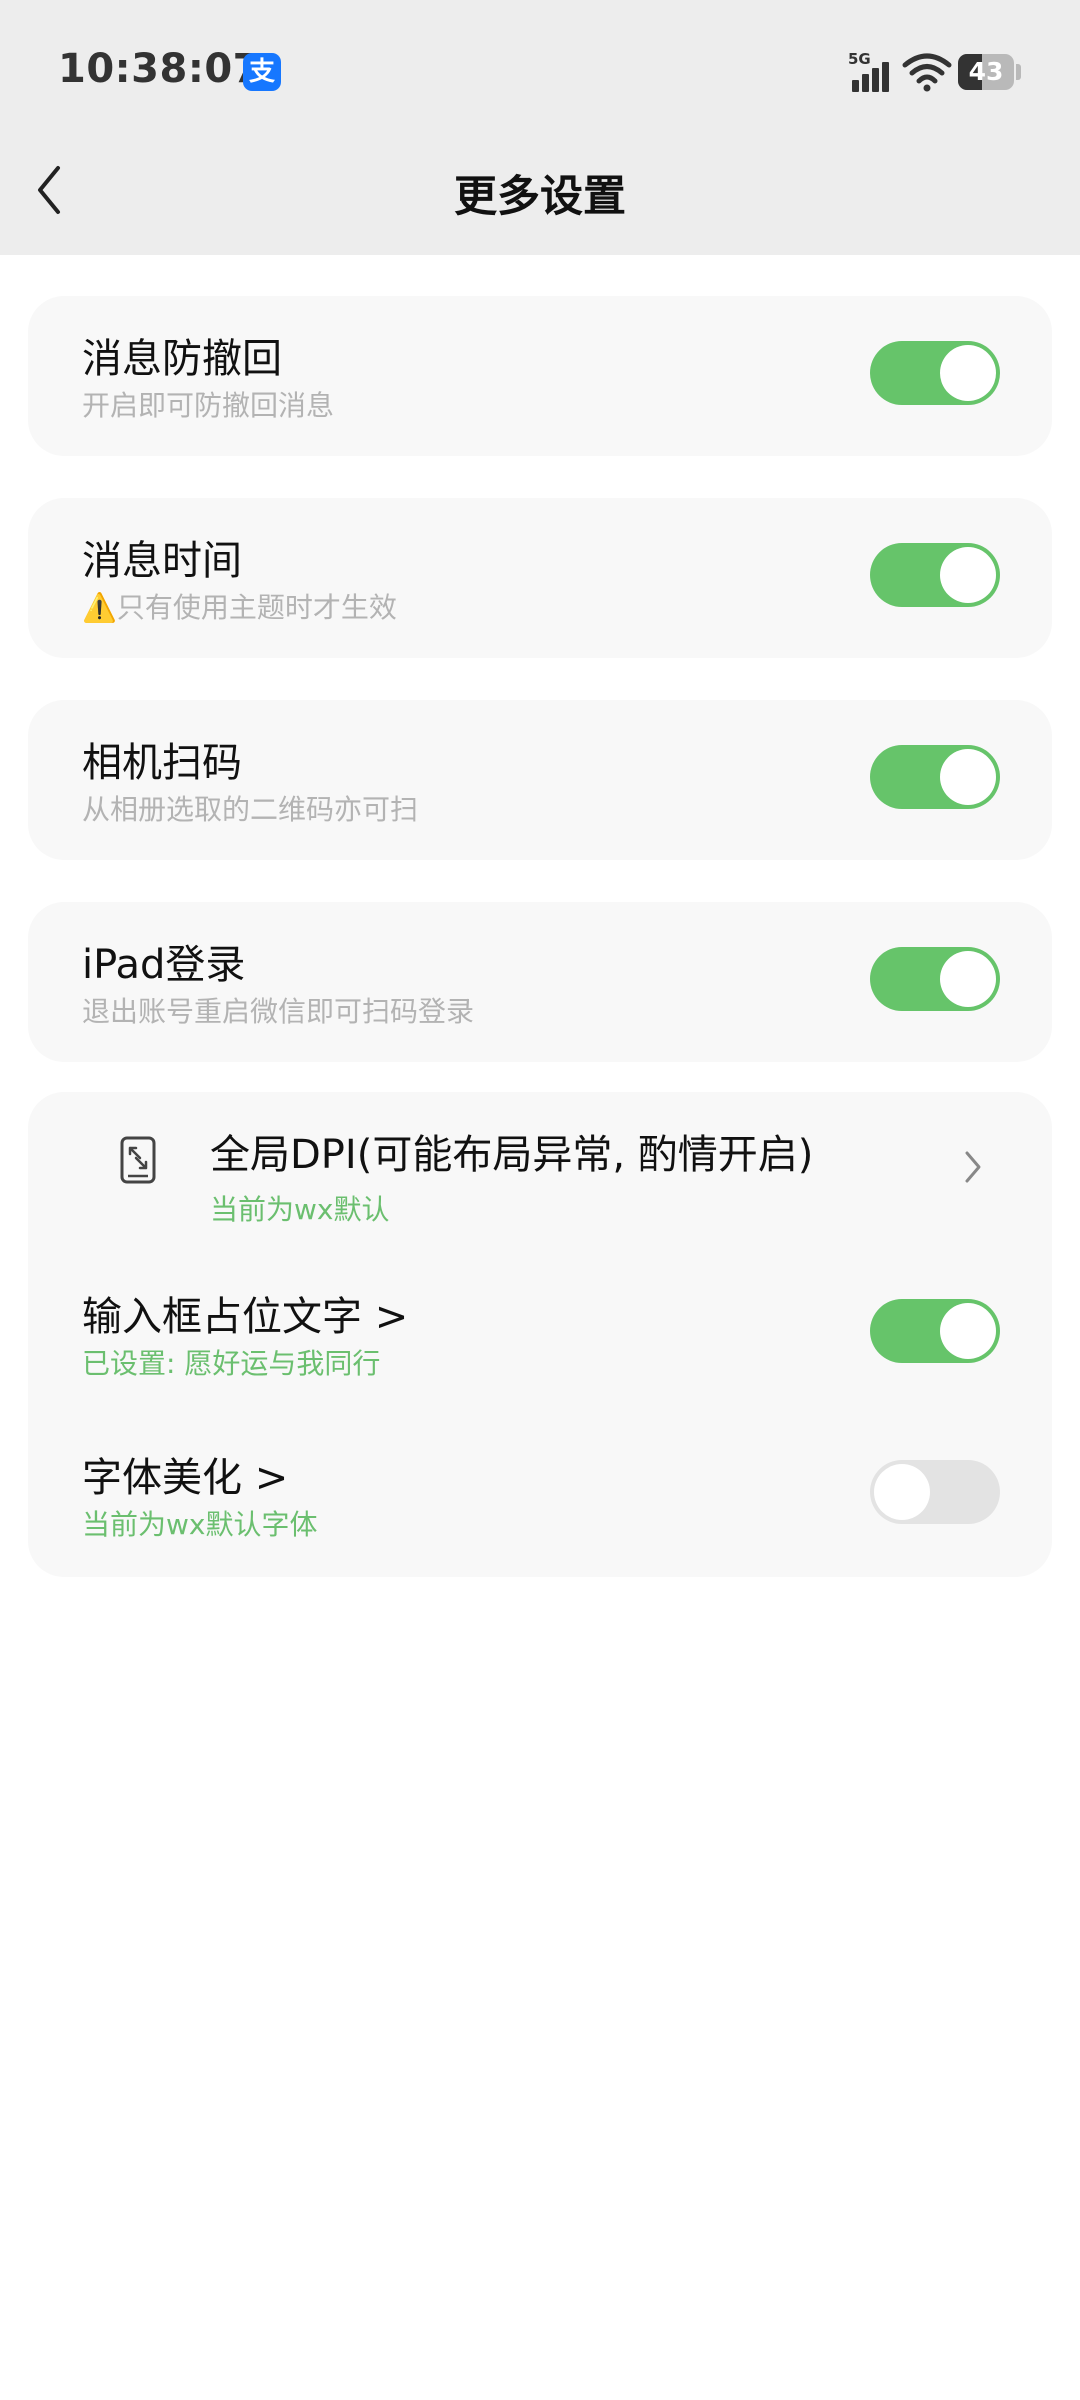 The image size is (1080, 2400). I want to click on network-type: 5G, so click(859, 59).